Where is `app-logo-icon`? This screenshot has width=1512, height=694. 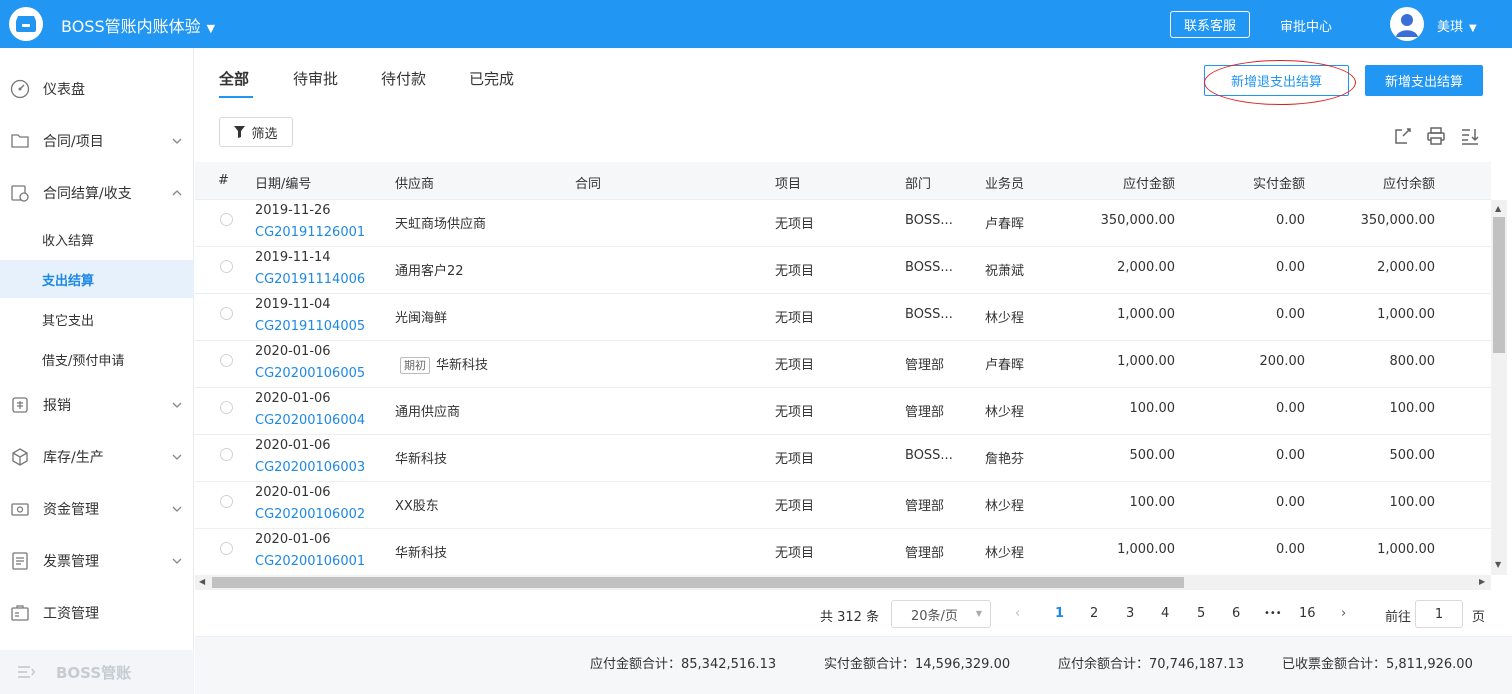 app-logo-icon is located at coordinates (26, 24).